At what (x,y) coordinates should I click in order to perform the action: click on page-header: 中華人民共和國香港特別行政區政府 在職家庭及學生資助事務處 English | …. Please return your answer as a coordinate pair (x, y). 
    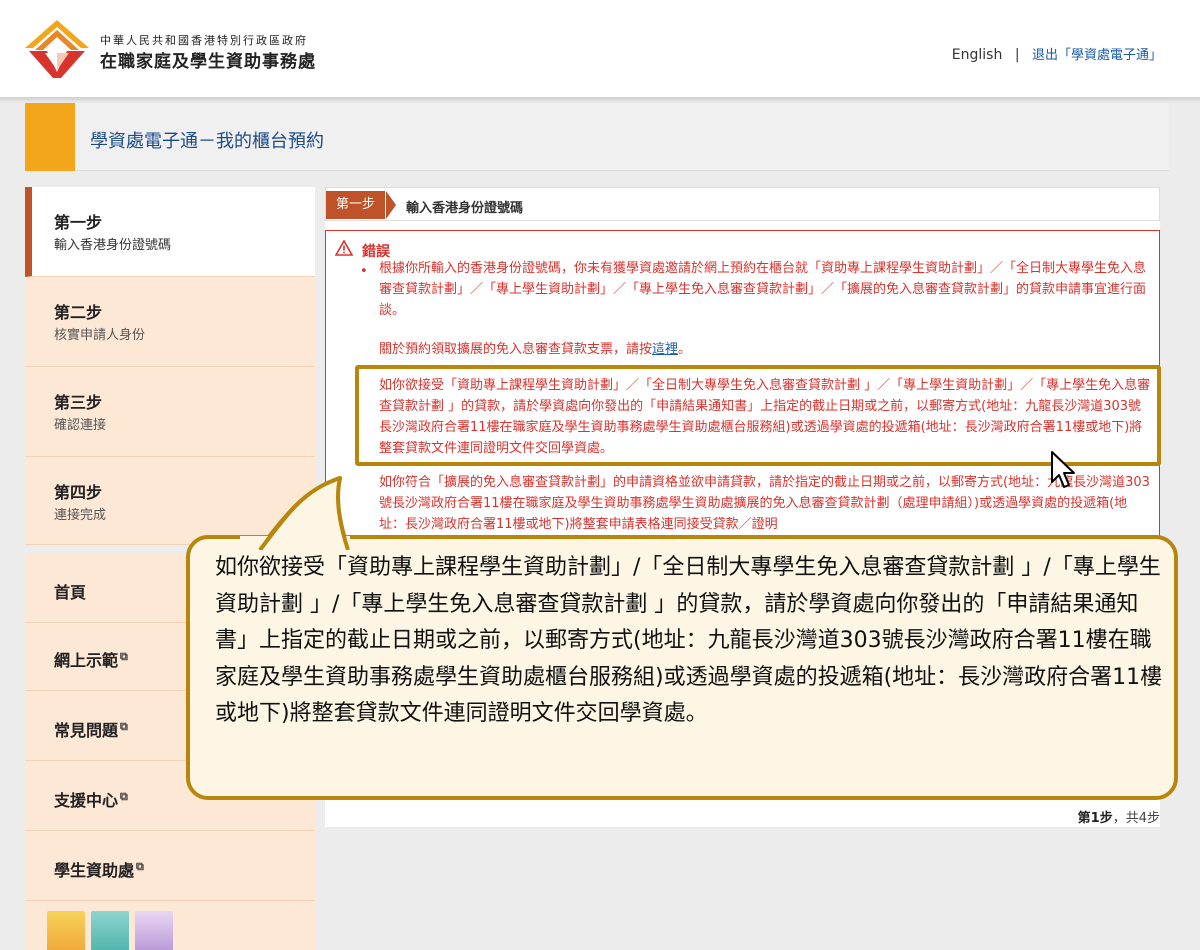
    Looking at the image, I should click on (600, 48).